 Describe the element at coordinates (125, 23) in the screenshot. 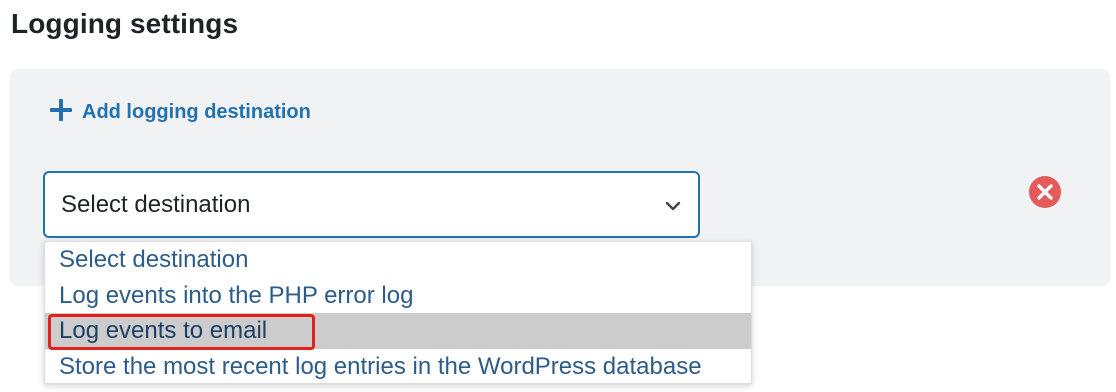

I see `page-title: Logging settings` at that location.